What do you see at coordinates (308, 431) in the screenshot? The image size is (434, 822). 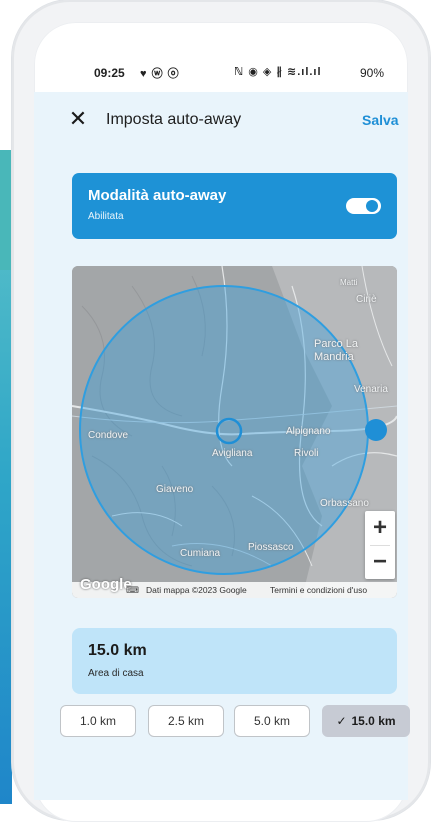 I see `map-label-alpignano: Alpignano` at bounding box center [308, 431].